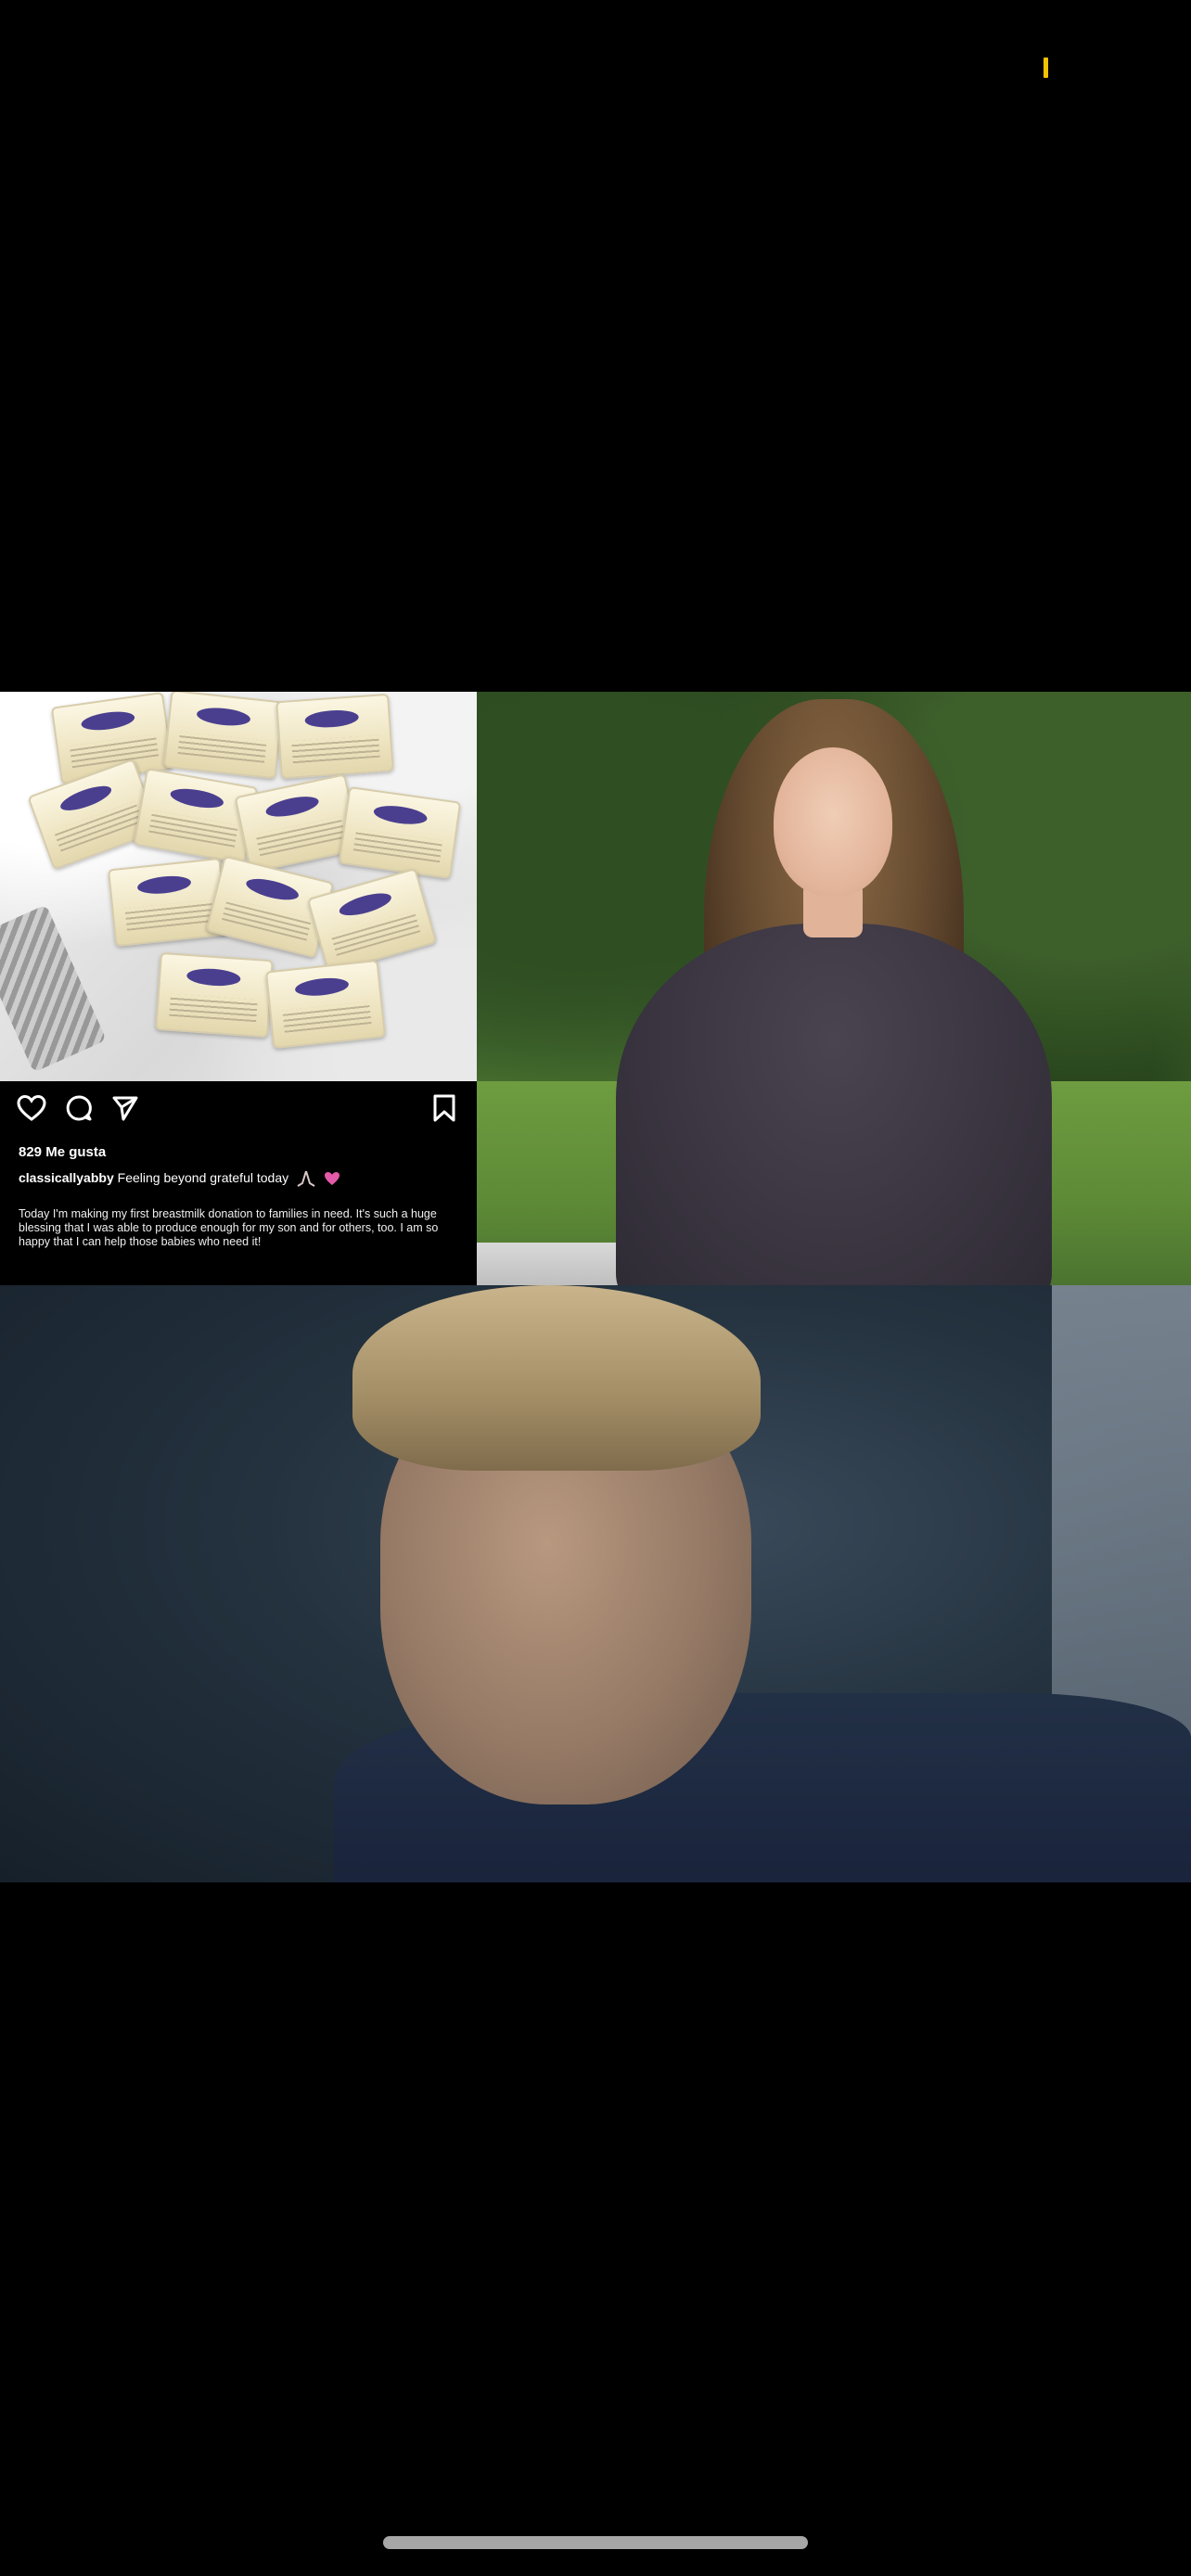 This screenshot has width=1191, height=2576. I want to click on milk-pouches-photo, so click(238, 886).